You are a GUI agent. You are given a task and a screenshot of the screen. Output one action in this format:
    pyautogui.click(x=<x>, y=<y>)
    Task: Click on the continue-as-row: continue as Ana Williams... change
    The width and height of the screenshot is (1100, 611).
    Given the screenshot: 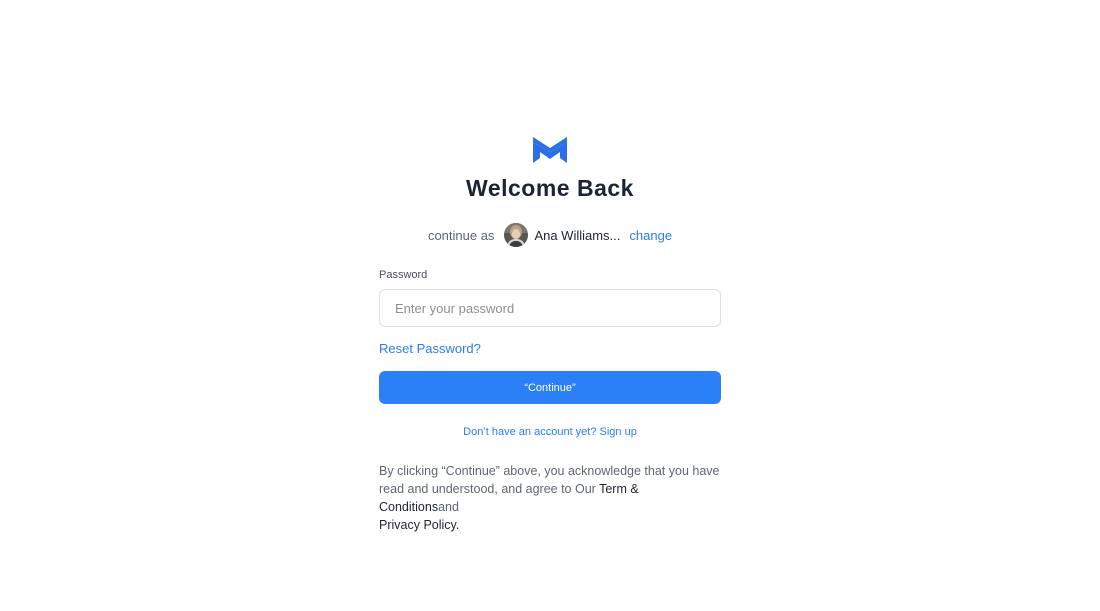 What is the action you would take?
    pyautogui.click(x=550, y=235)
    